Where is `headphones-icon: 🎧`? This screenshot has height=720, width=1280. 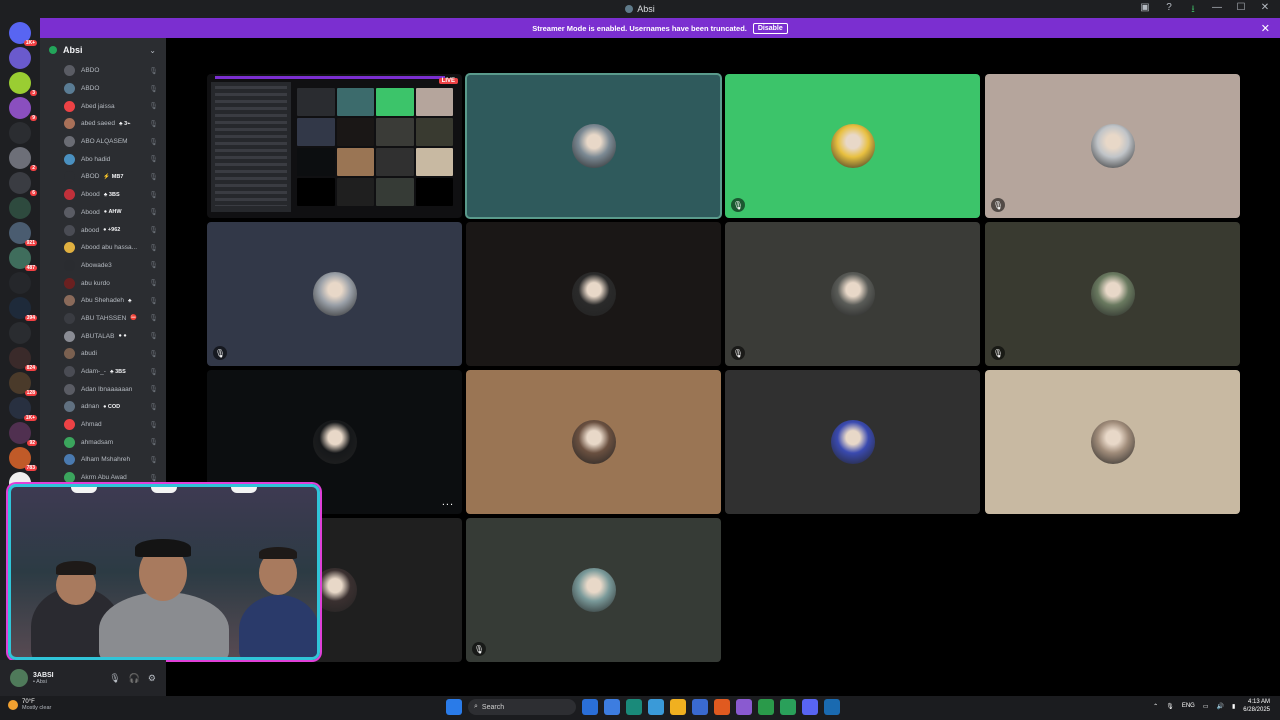 headphones-icon: 🎧 is located at coordinates (134, 678).